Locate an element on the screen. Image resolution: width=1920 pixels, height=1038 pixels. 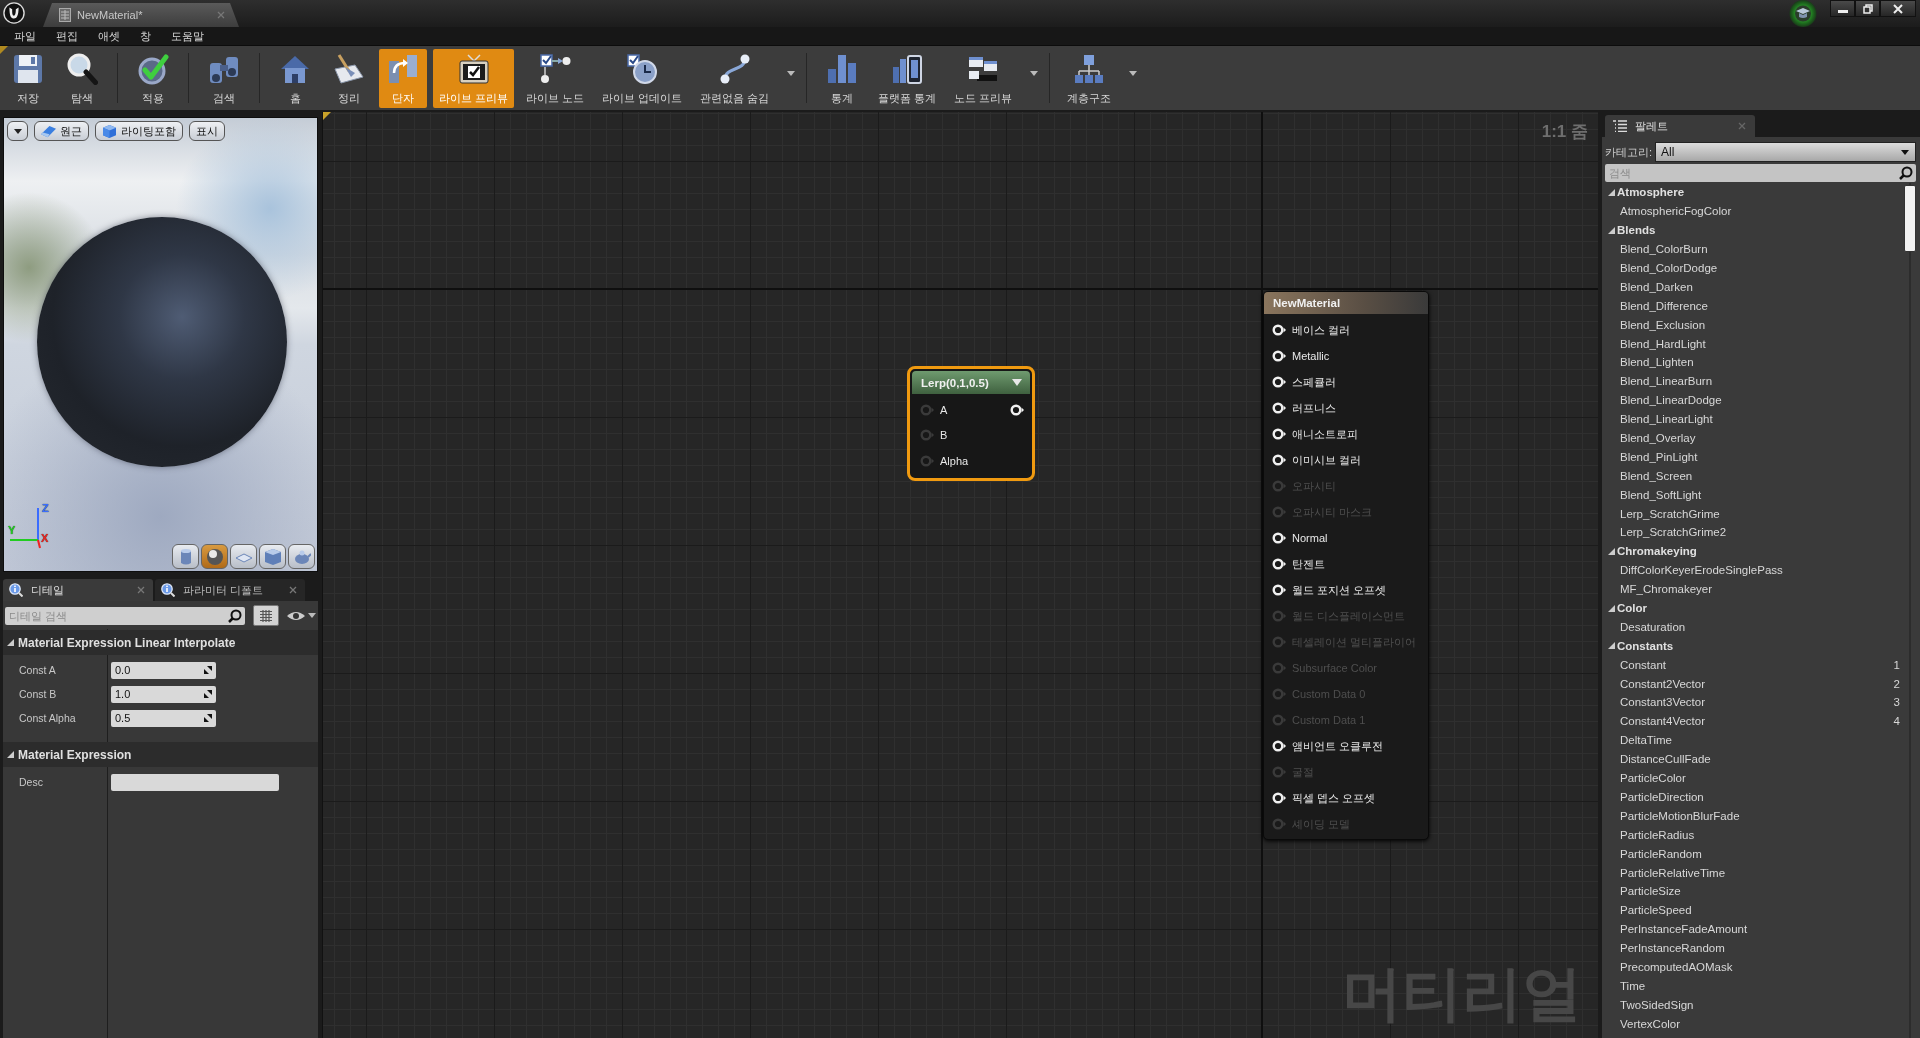
viewport-button: 원근 is located at coordinates (61, 131).